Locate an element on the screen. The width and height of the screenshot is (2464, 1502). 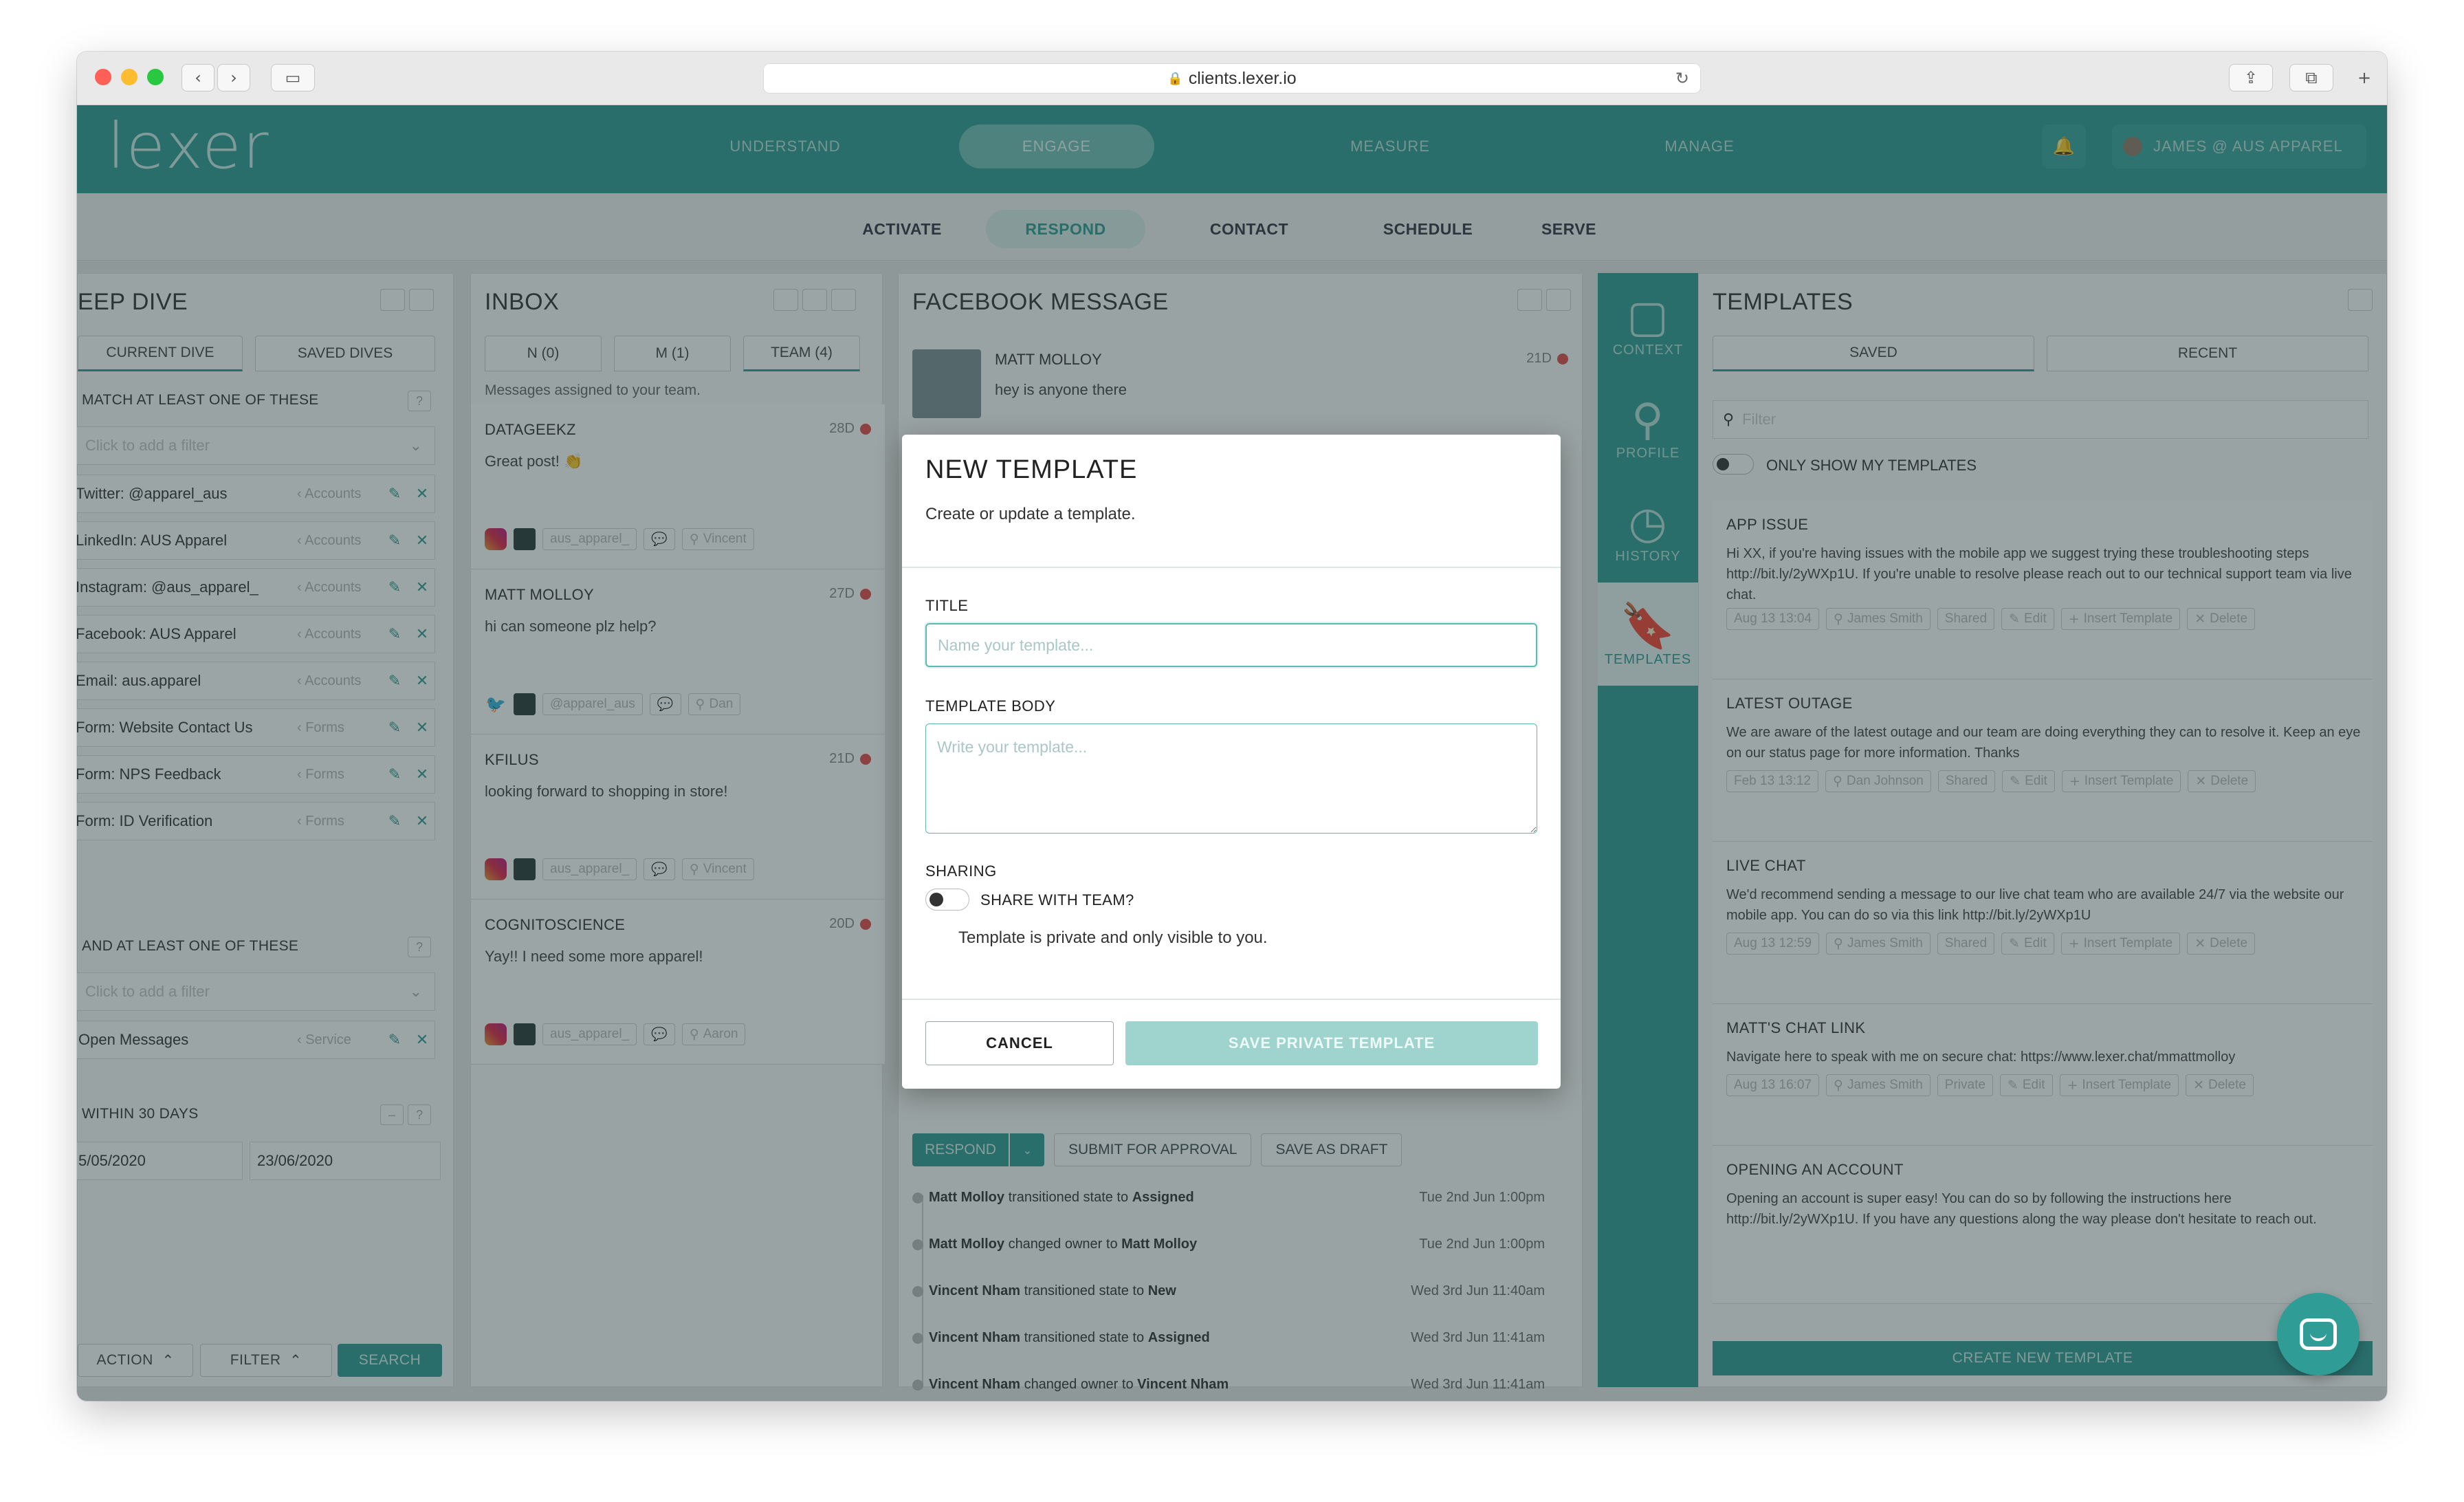
modal-title: NEW TEMPLATE is located at coordinates (1031, 469).